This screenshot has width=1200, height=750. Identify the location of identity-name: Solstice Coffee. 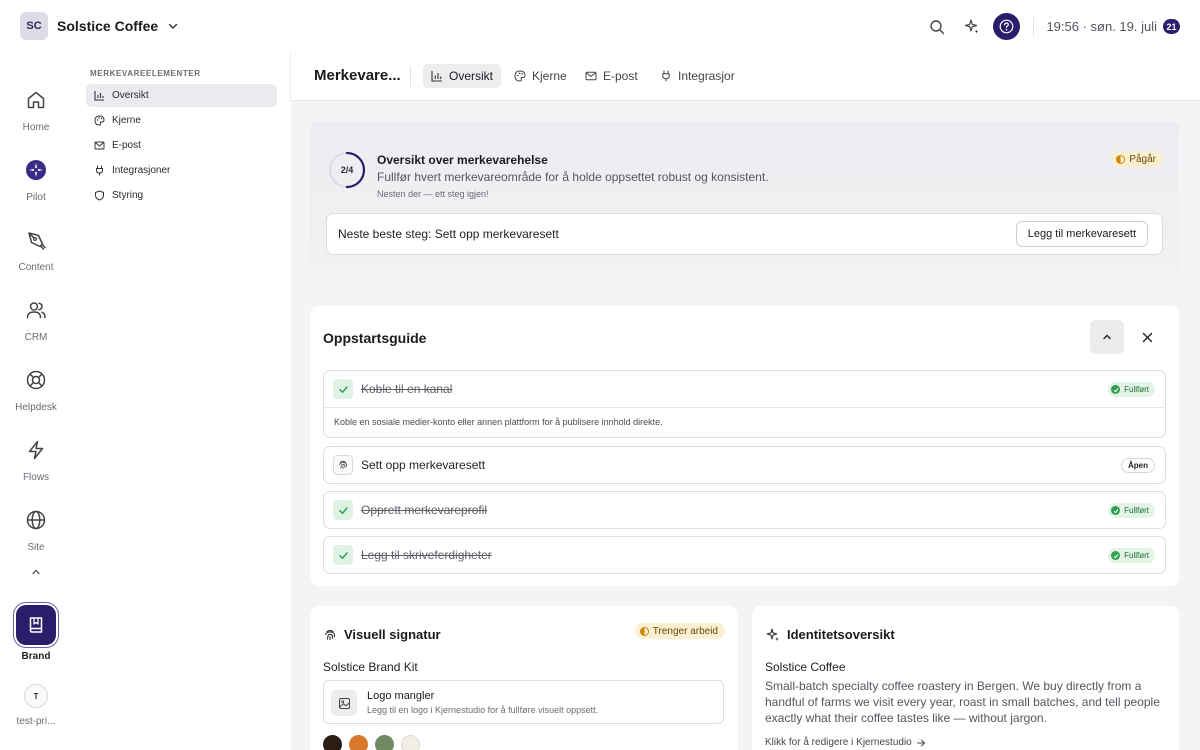
(805, 667).